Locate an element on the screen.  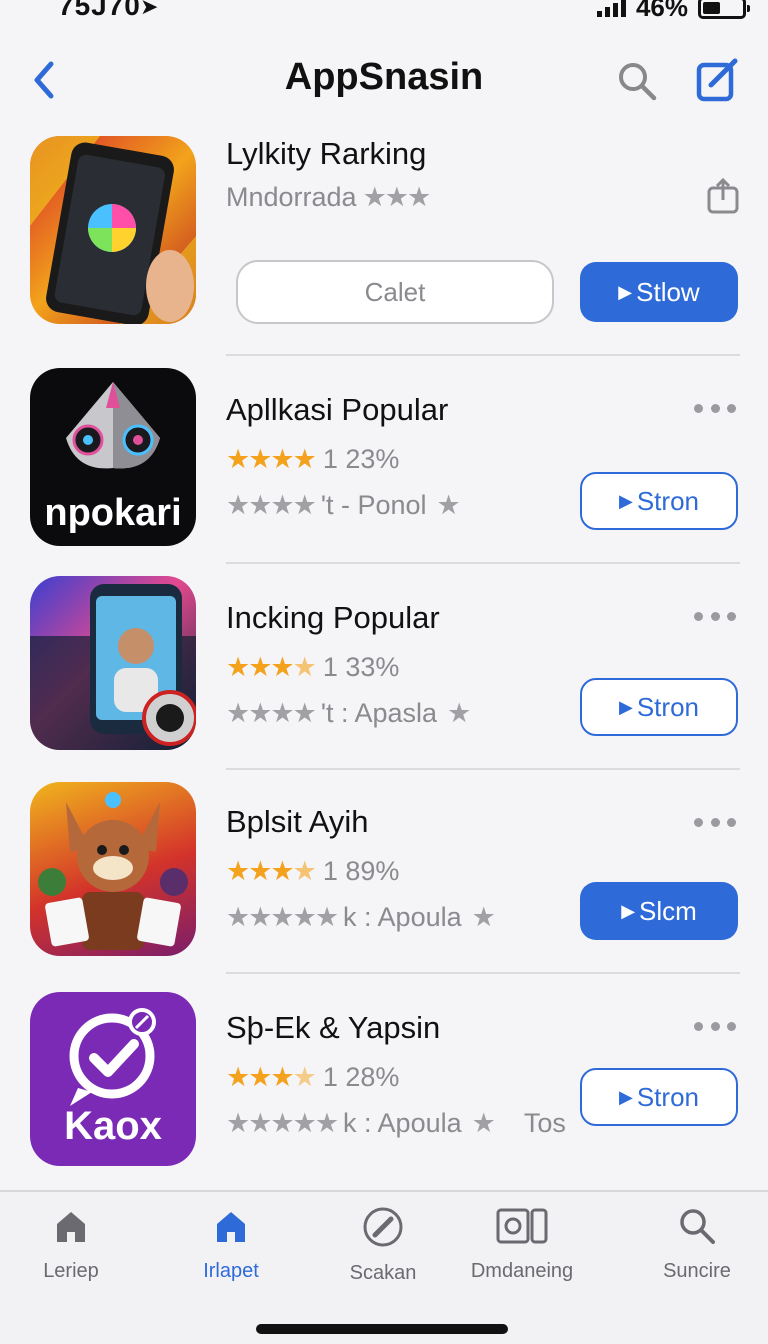
tab-scakan: Scakan is located at coordinates (383, 1245).